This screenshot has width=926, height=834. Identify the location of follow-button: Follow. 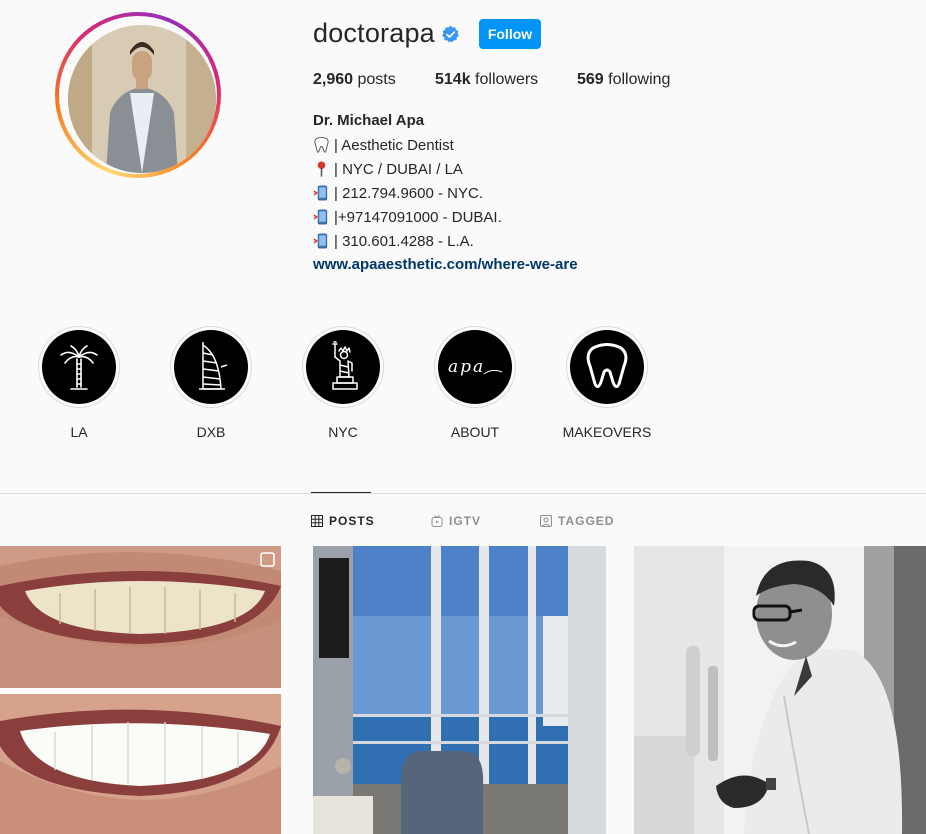
(510, 34).